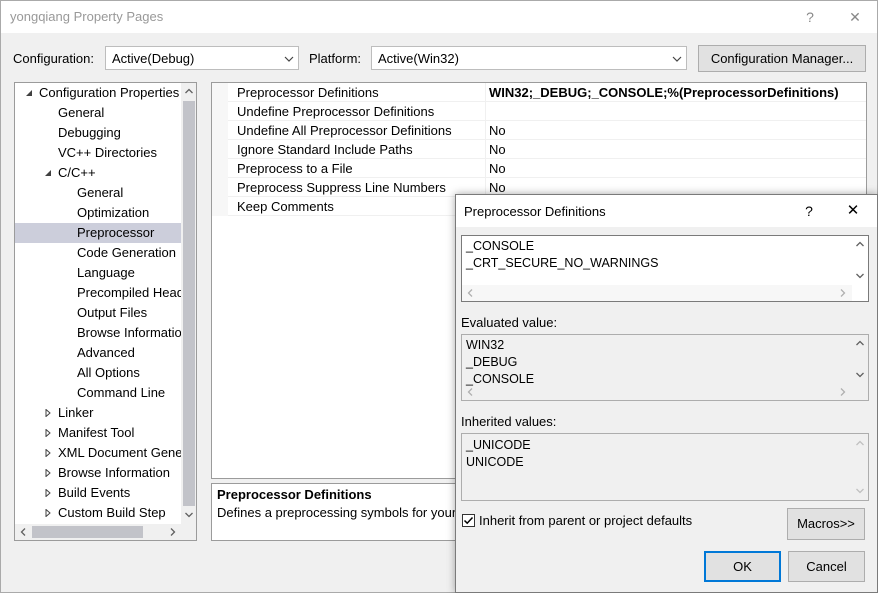 The height and width of the screenshot is (593, 878). What do you see at coordinates (585, 520) in the screenshot?
I see `inherit-checkbox-label: Inherit from parent or project defaults` at bounding box center [585, 520].